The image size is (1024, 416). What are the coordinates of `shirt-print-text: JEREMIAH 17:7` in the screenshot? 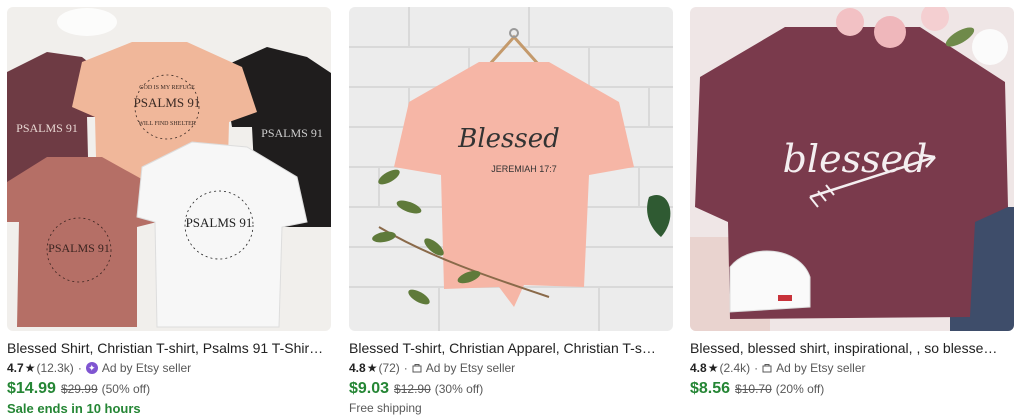 It's located at (524, 169).